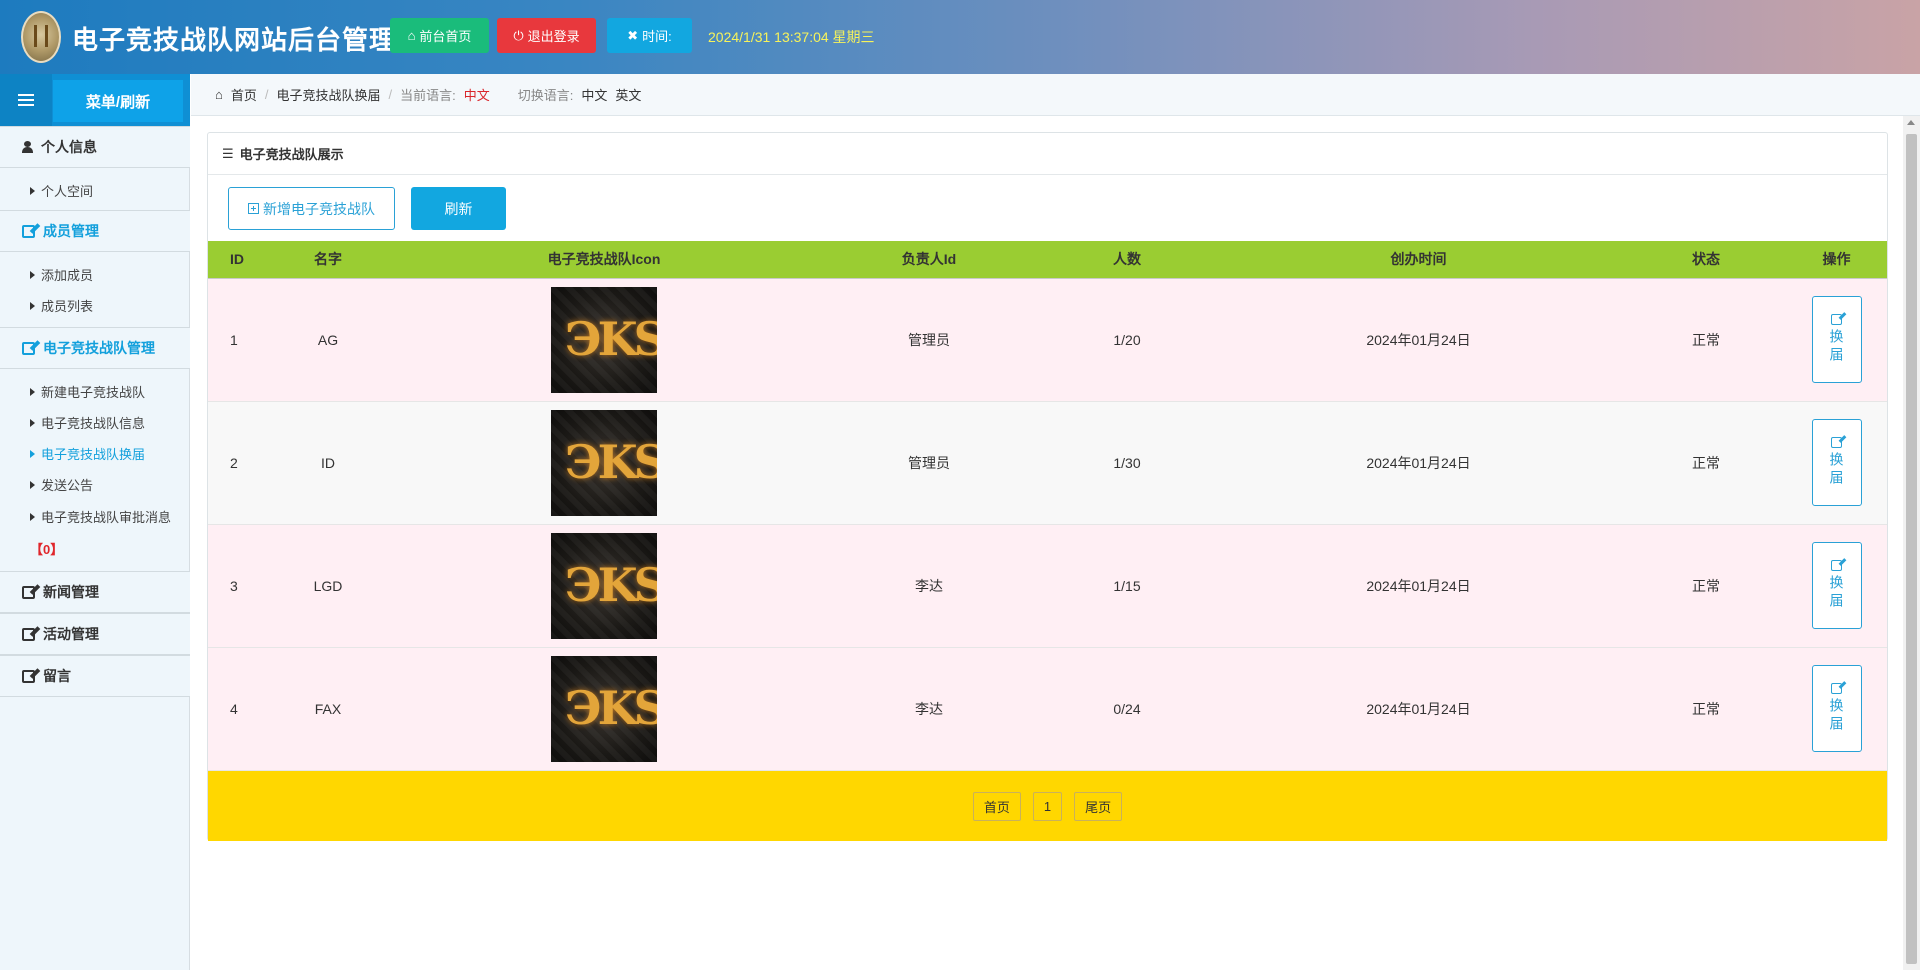  I want to click on column-header-status: 状态, so click(1706, 260).